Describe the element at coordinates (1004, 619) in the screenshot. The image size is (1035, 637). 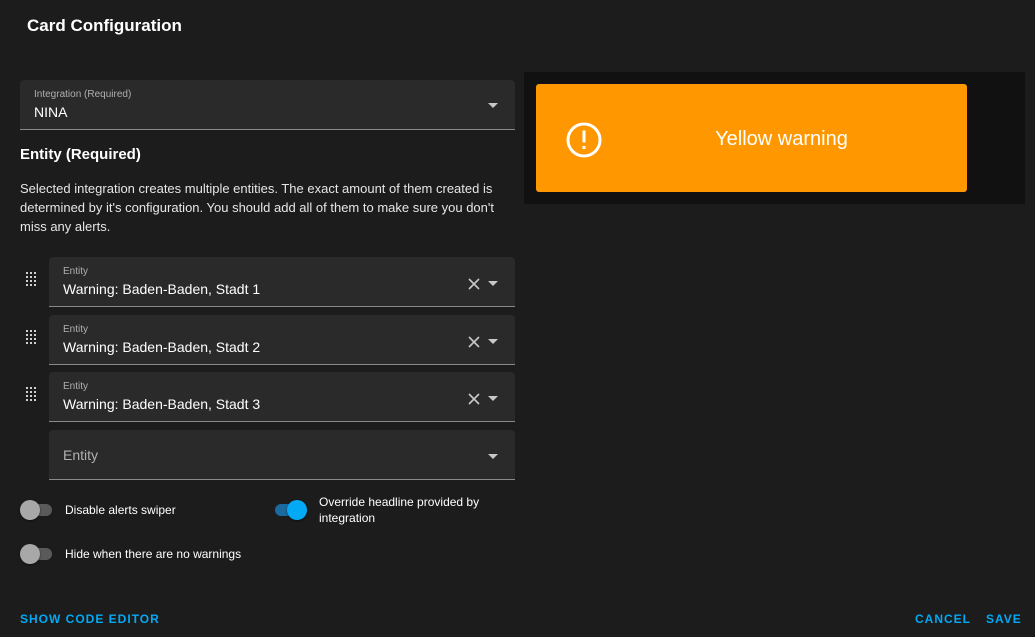
I see `save-button: Save` at that location.